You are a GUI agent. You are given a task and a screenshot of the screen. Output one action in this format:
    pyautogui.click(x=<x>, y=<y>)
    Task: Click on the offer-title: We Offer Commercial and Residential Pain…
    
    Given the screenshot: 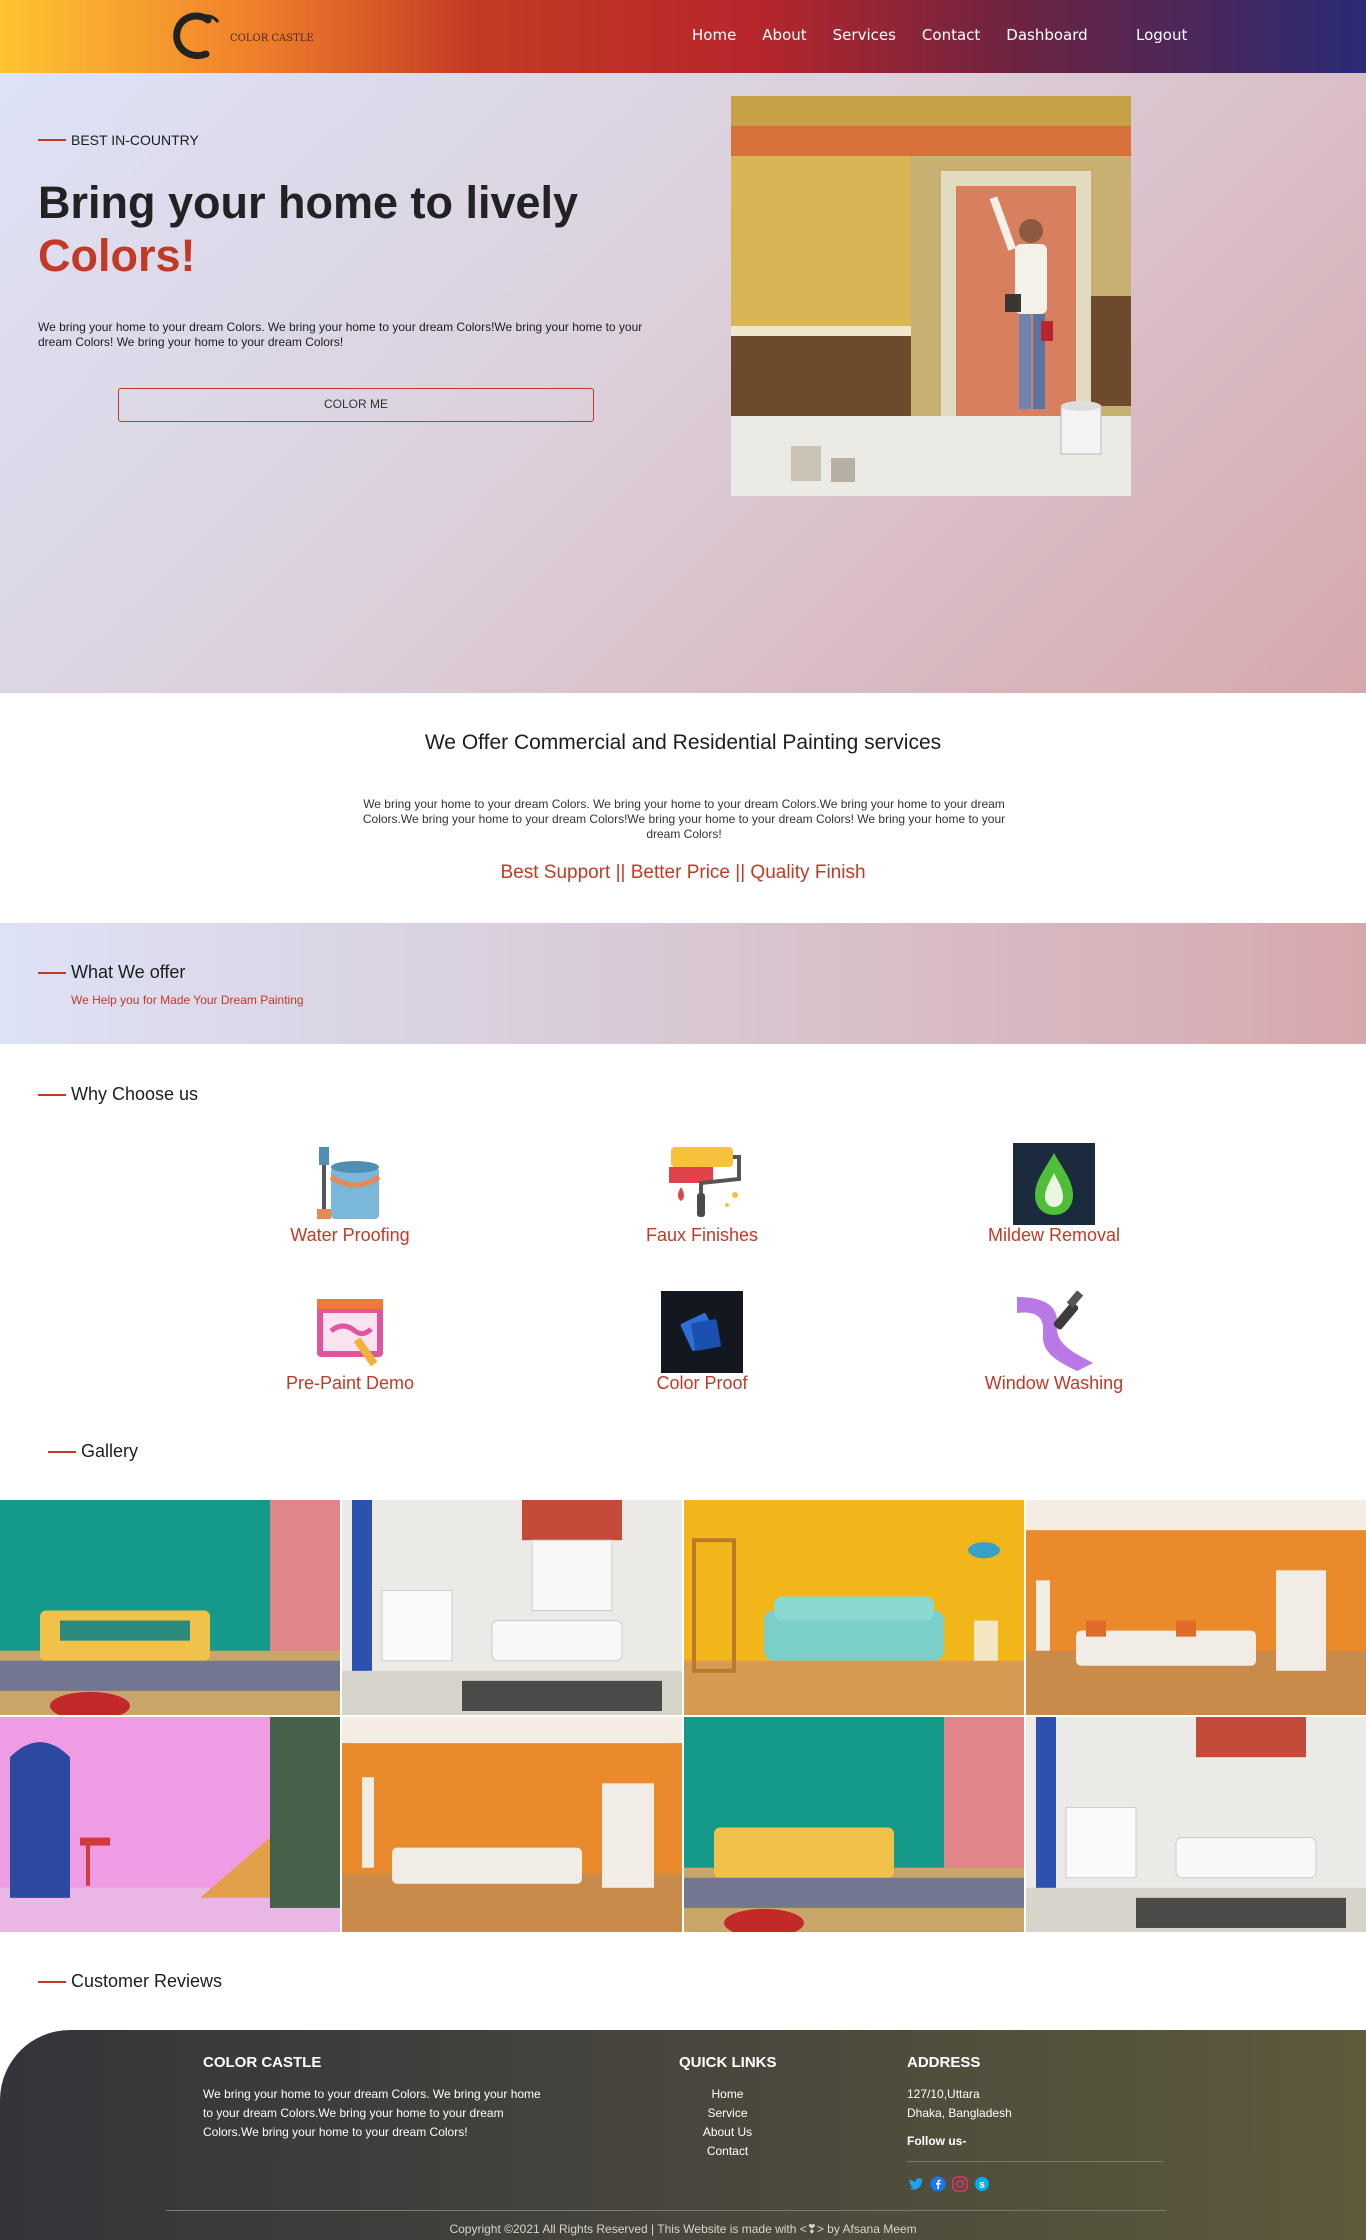 What is the action you would take?
    pyautogui.click(x=683, y=742)
    